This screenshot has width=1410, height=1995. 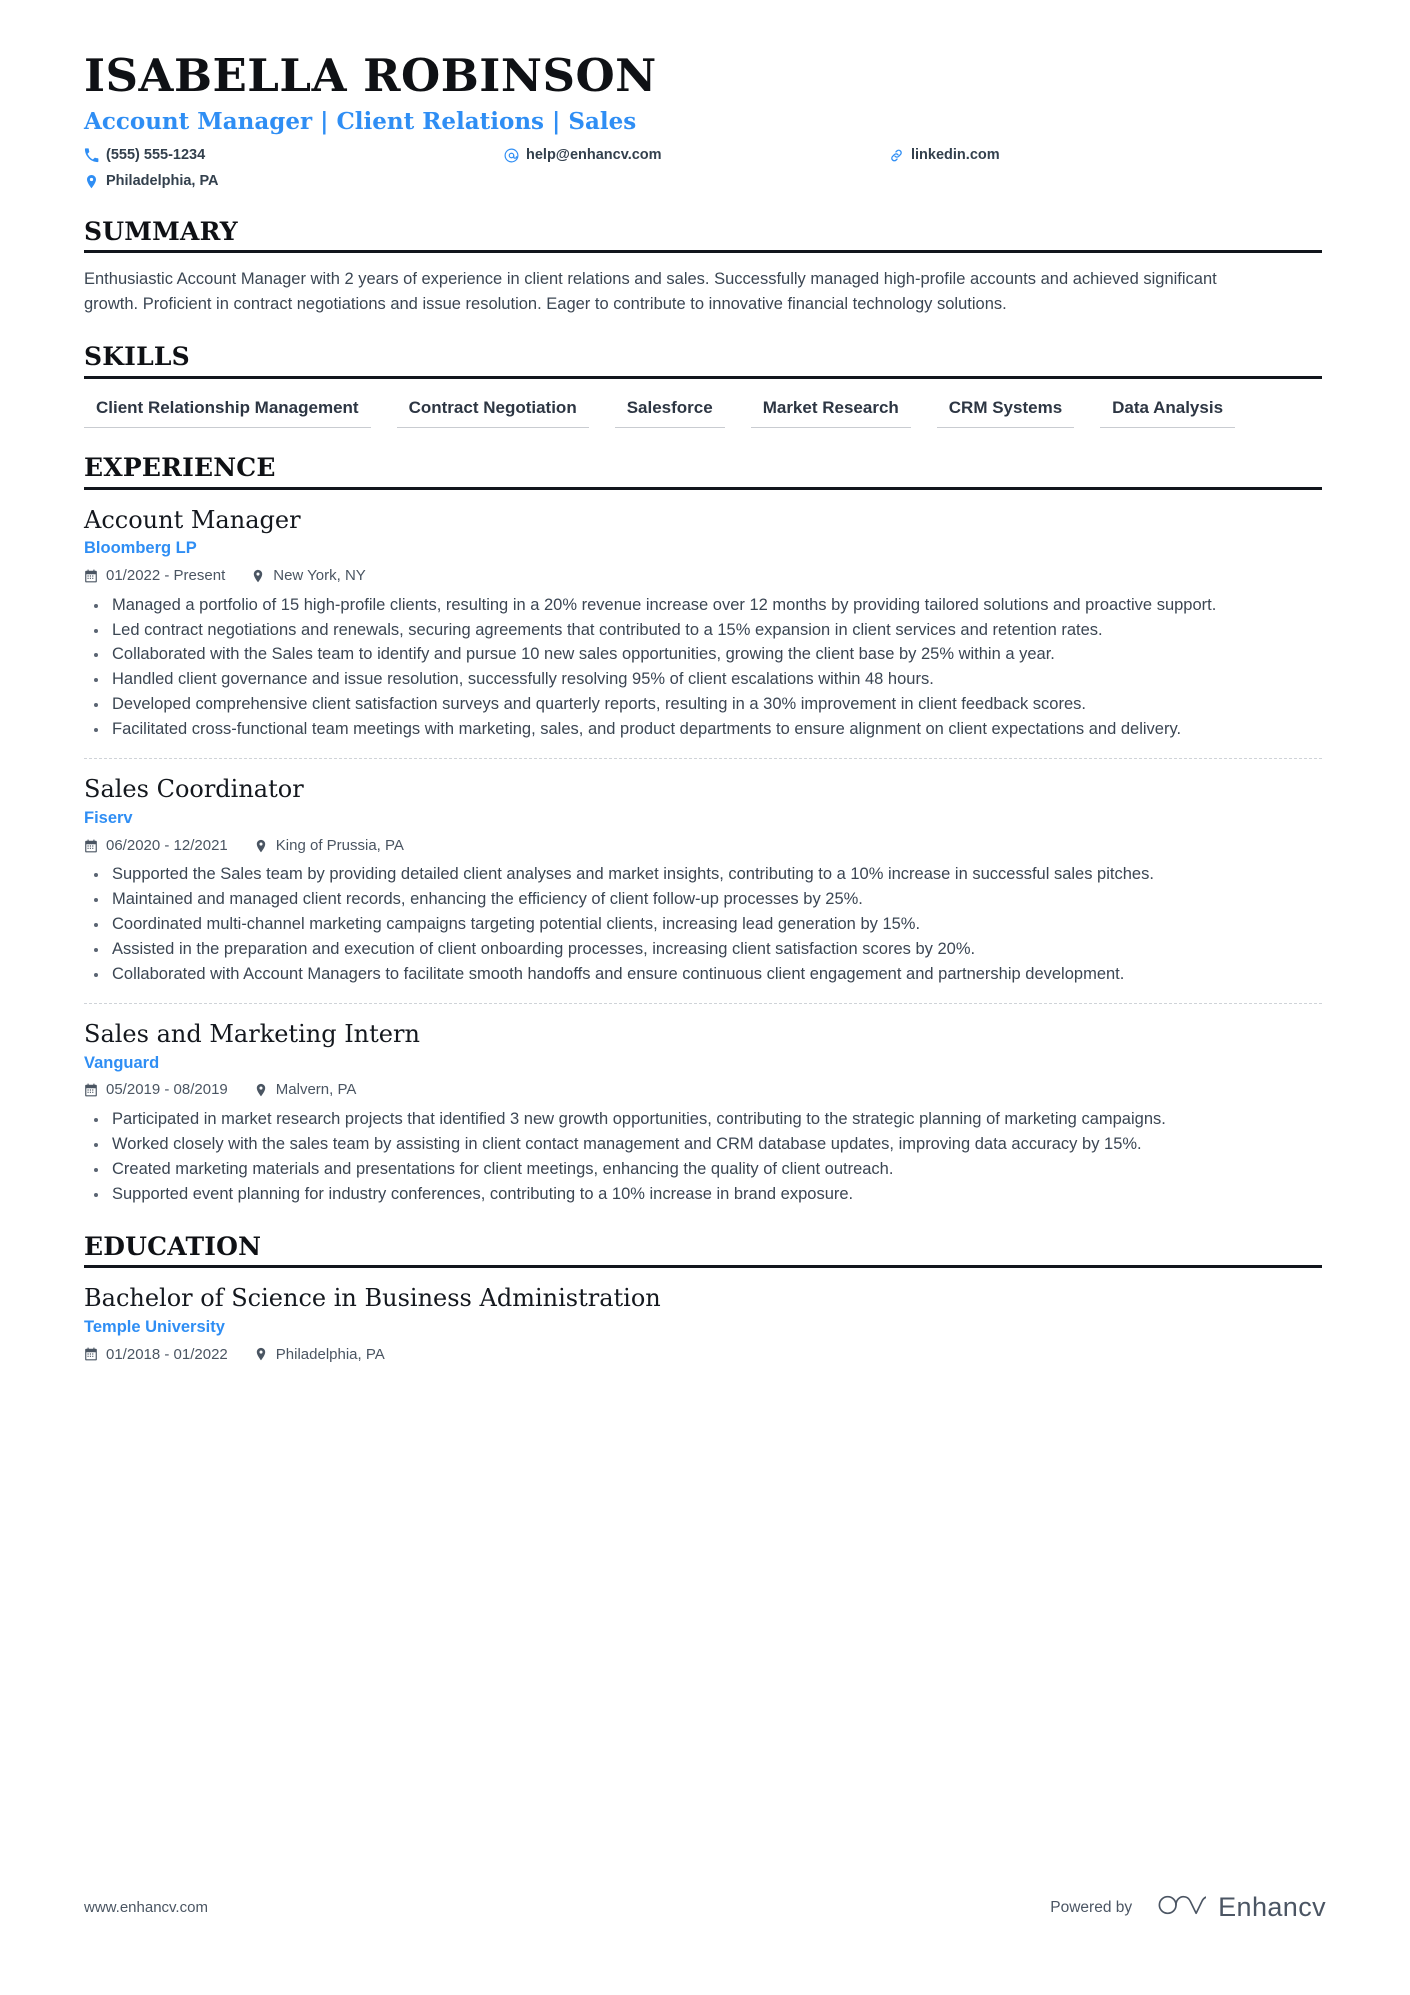 I want to click on contact-phone-text: (555) 555-1234, so click(x=156, y=155).